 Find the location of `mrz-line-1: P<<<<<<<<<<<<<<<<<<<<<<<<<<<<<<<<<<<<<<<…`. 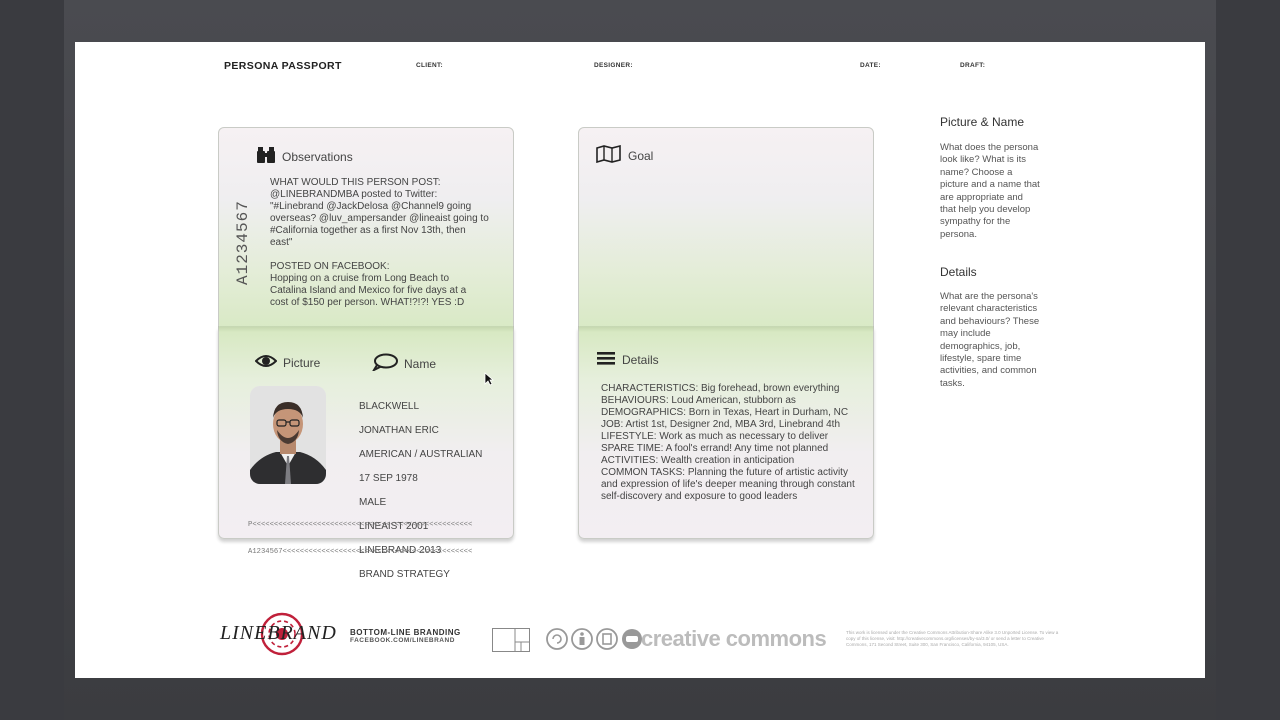

mrz-line-1: P<<<<<<<<<<<<<<<<<<<<<<<<<<<<<<<<<<<<<<<… is located at coordinates (360, 525).